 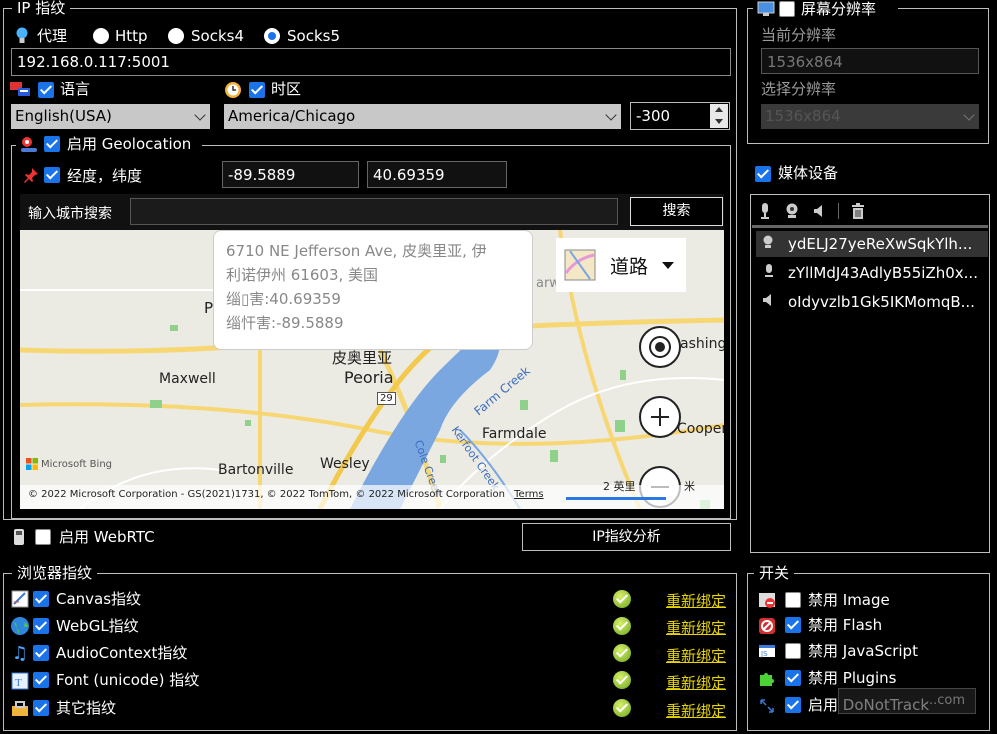 What do you see at coordinates (793, 625) in the screenshot?
I see `disable-flash-checkbox` at bounding box center [793, 625].